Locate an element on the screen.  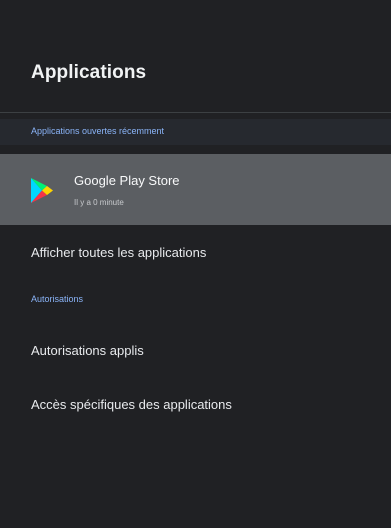
recent-app-item-google-play-store: Google Play Store Il y a 0 minute is located at coordinates (195, 189).